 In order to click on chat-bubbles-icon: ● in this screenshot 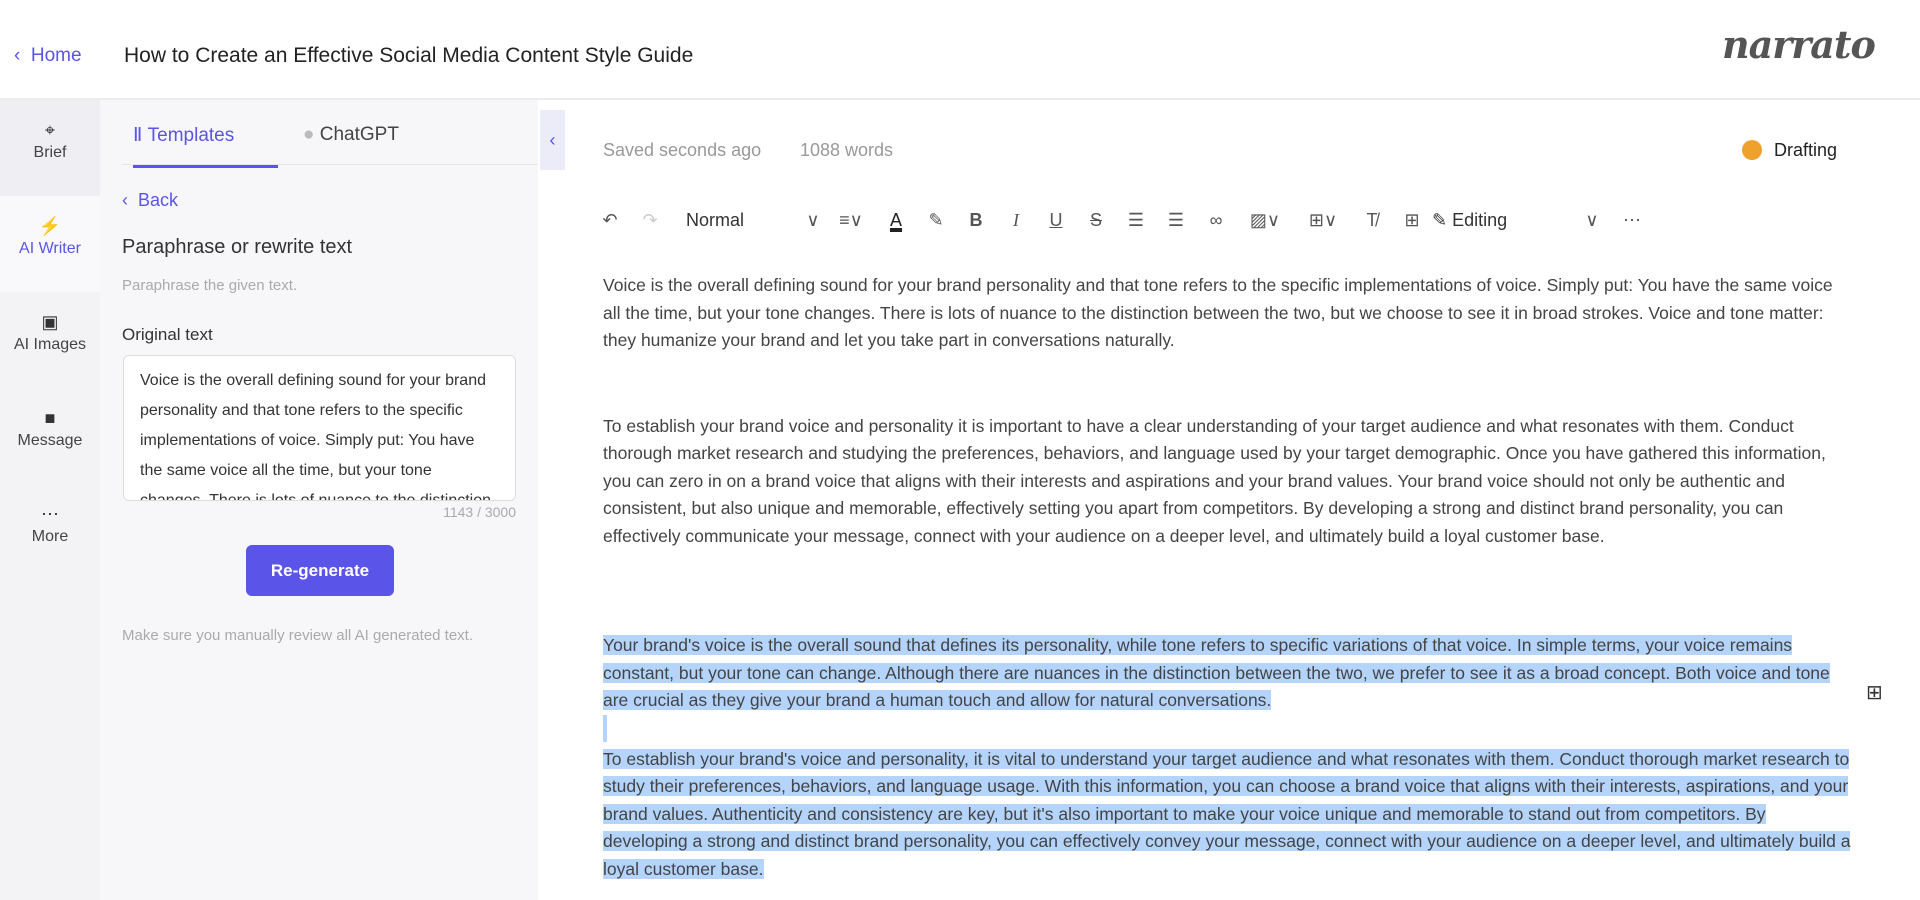, I will do `click(311, 134)`.